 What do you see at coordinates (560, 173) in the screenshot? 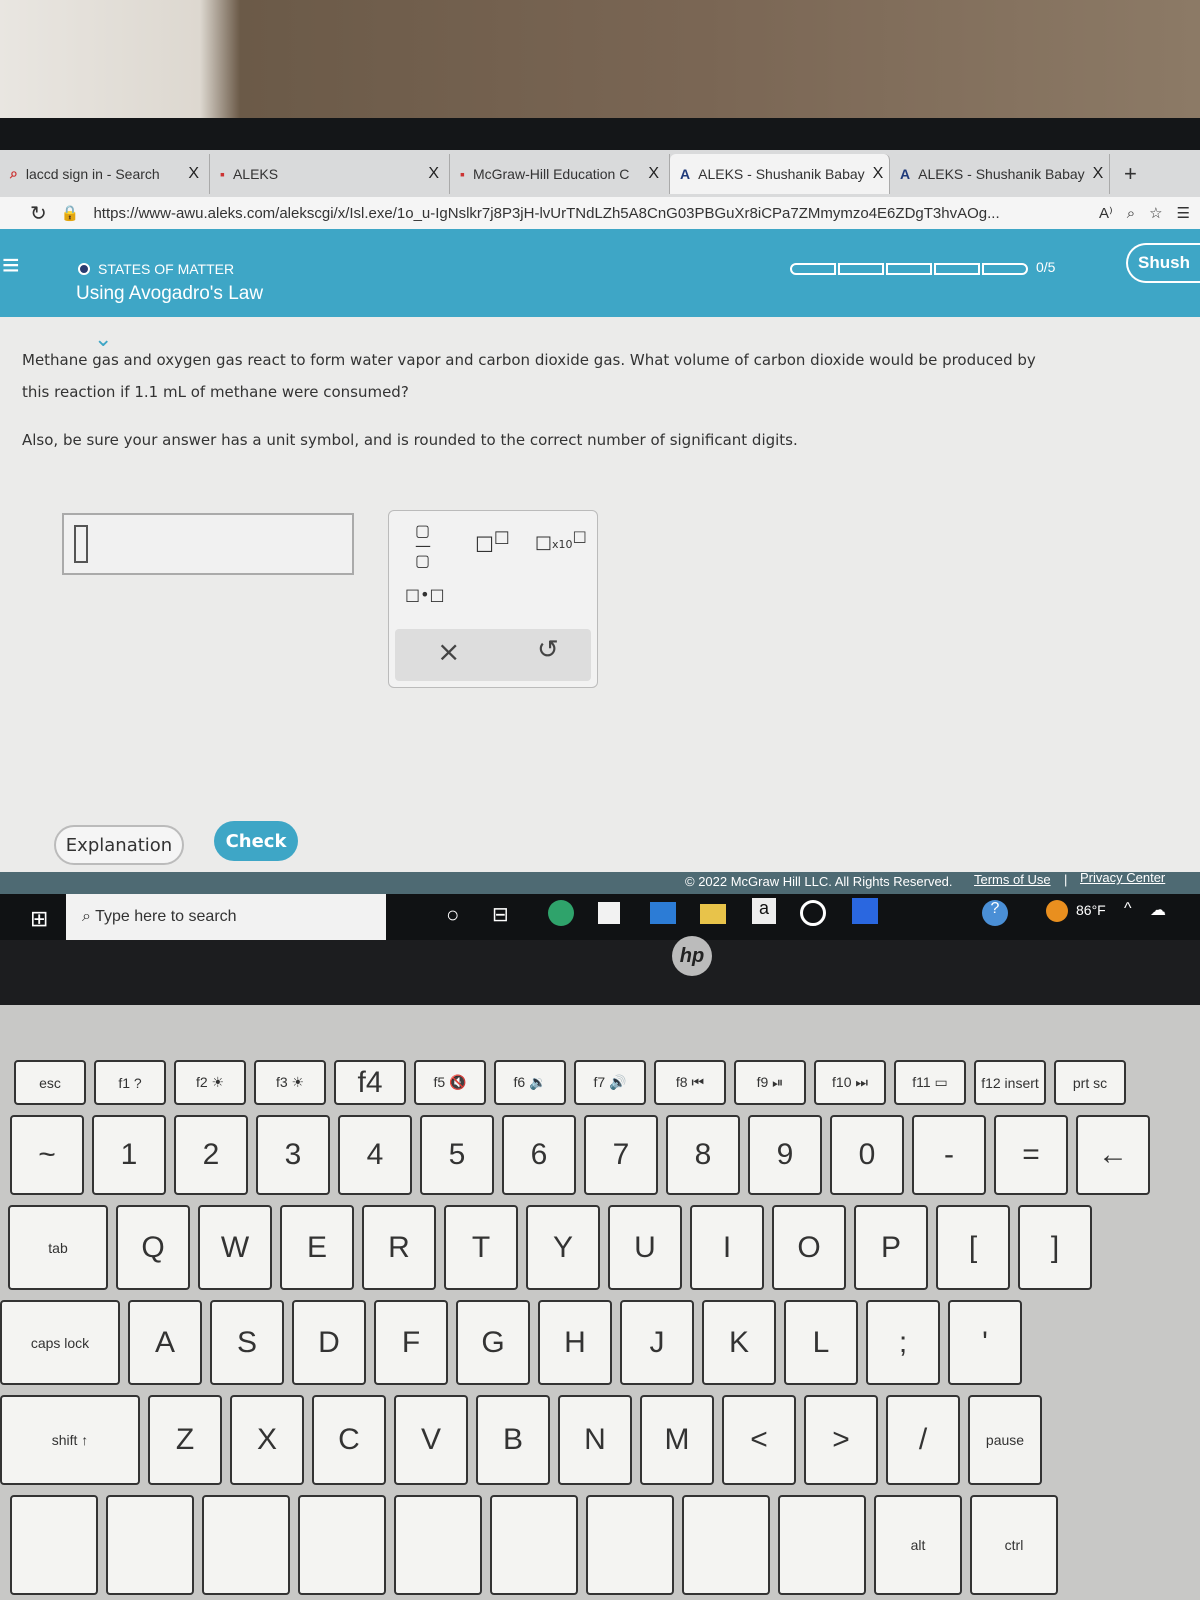
I see `tab-2: ▪ McGraw-Hill Education C X` at bounding box center [560, 173].